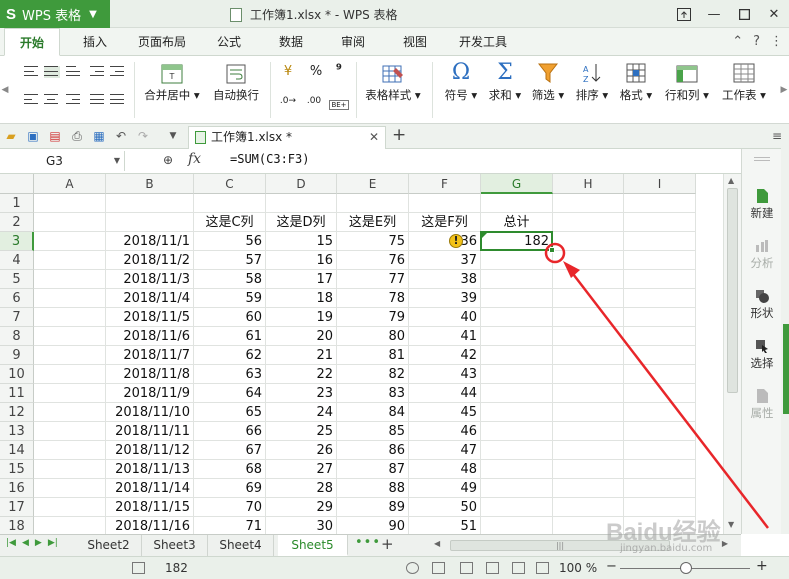  What do you see at coordinates (230, 336) in the screenshot?
I see `value-cell-c: 61` at bounding box center [230, 336].